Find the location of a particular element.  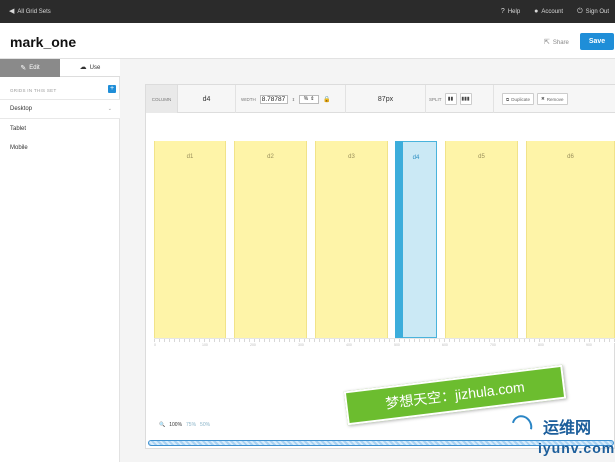

unit-select: % ⇕ is located at coordinates (309, 99).